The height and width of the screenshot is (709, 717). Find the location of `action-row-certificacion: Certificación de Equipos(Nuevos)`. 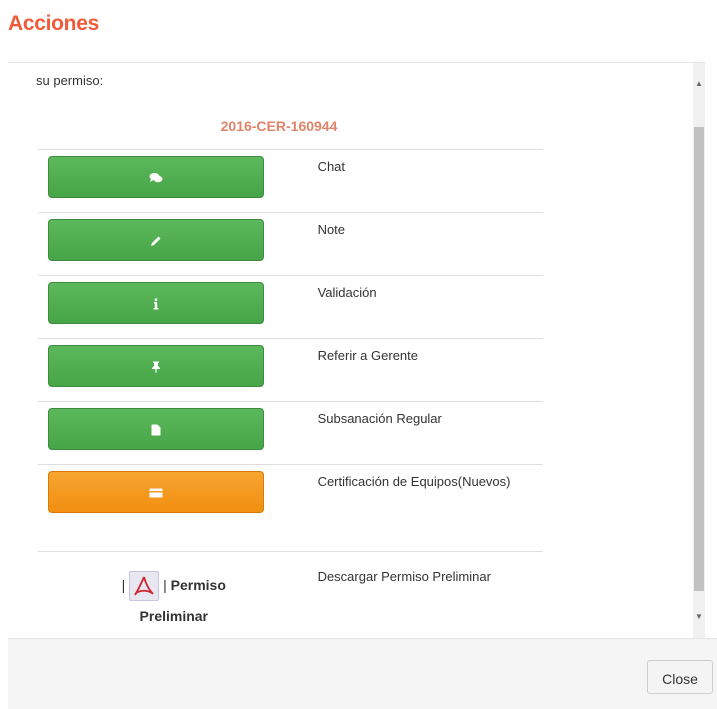

action-row-certificacion: Certificación de Equipos(Nuevos) is located at coordinates (290, 508).